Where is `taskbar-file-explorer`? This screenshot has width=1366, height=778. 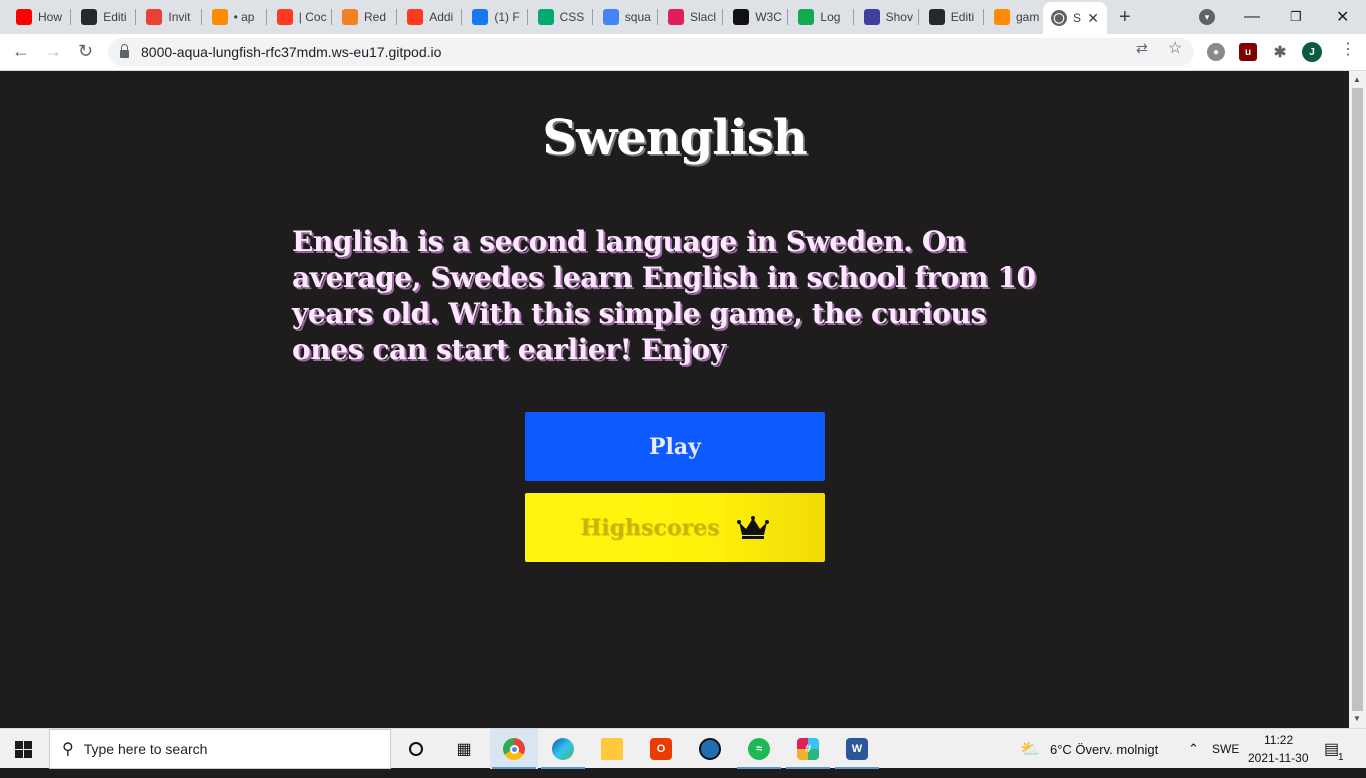 taskbar-file-explorer is located at coordinates (612, 749).